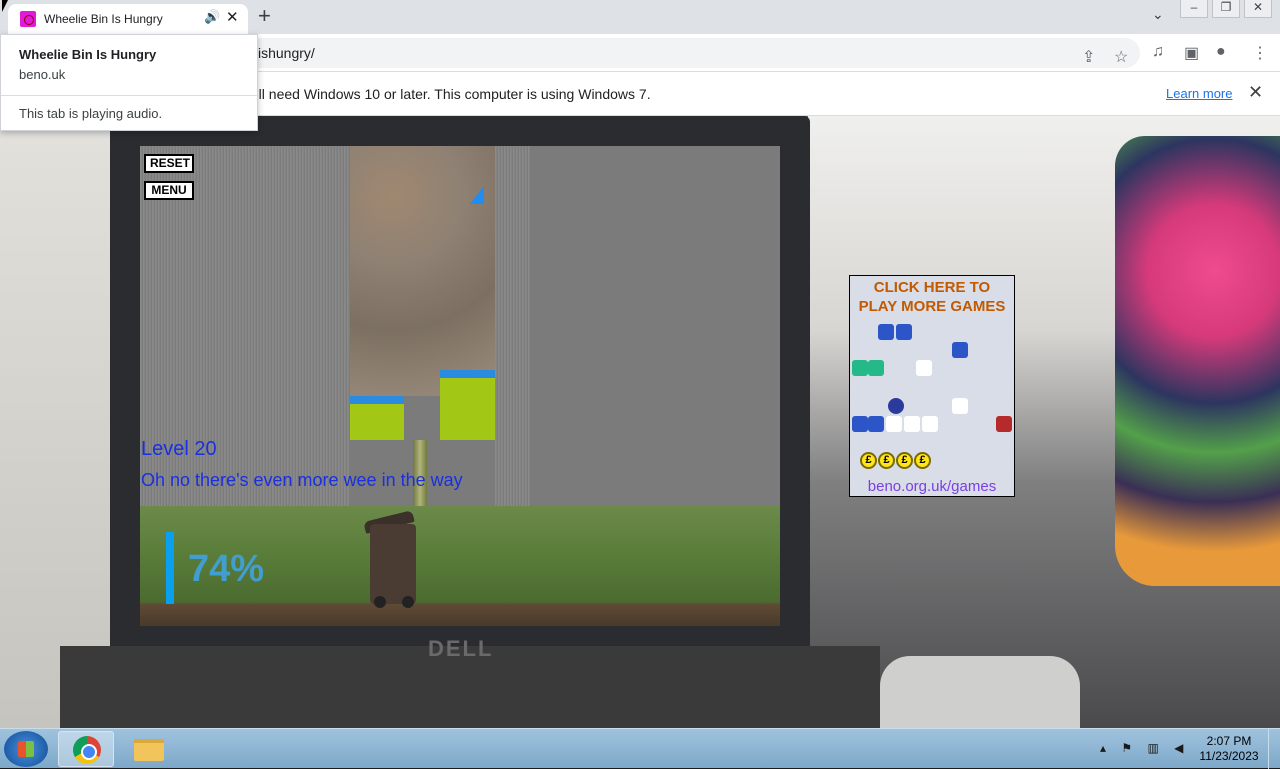 The image size is (1280, 769). What do you see at coordinates (129, 95) in the screenshot?
I see `divider` at bounding box center [129, 95].